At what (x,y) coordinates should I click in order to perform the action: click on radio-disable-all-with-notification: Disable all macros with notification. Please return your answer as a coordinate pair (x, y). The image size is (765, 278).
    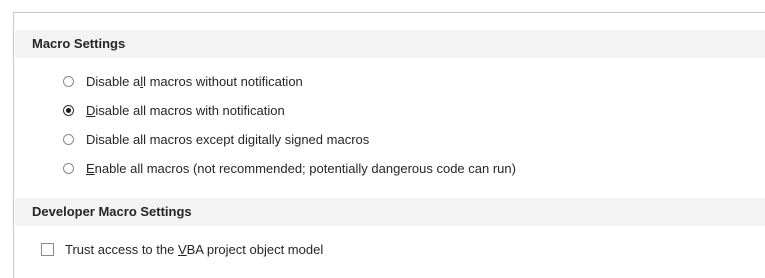
    Looking at the image, I should click on (174, 110).